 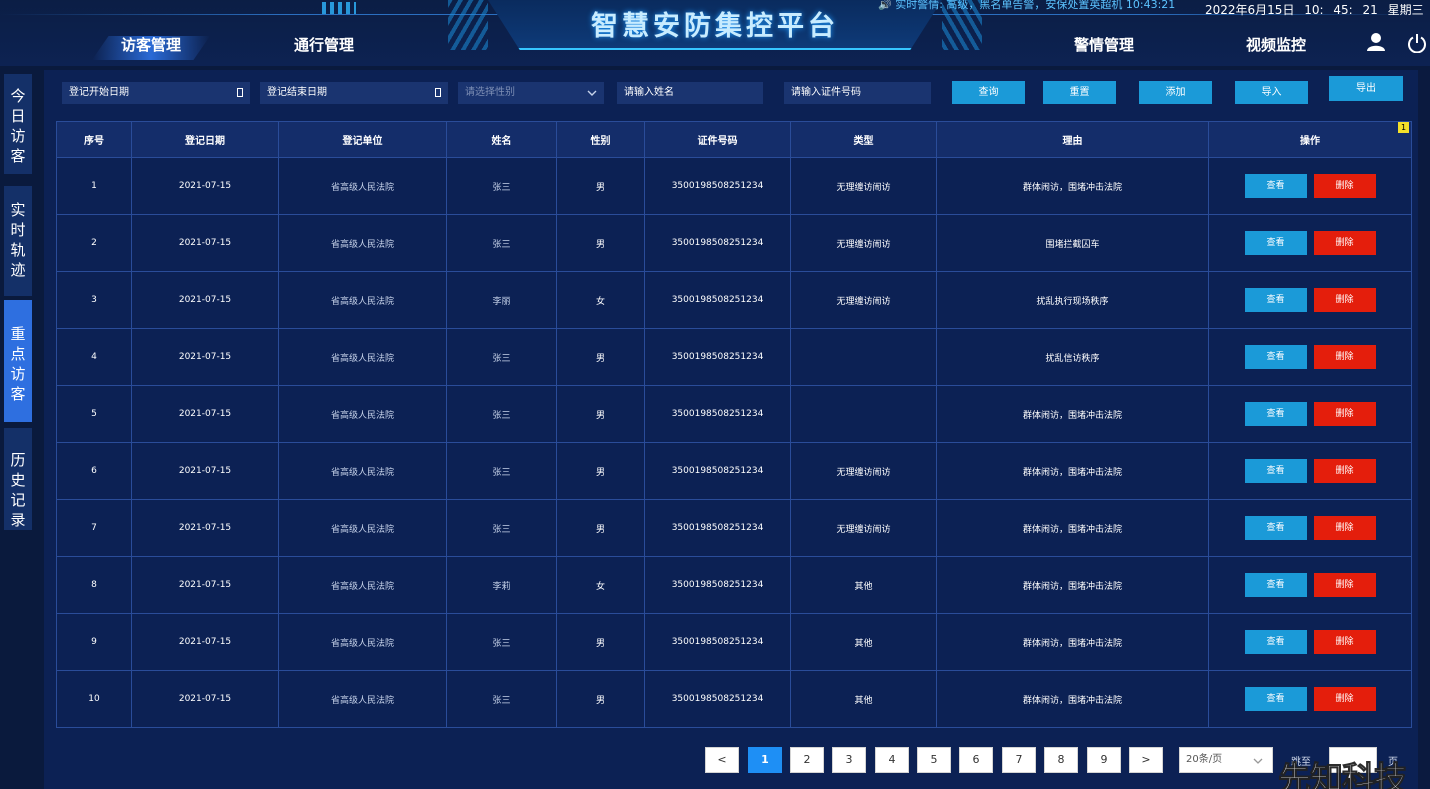 I want to click on scrollbar-track, so click(x=1424, y=429).